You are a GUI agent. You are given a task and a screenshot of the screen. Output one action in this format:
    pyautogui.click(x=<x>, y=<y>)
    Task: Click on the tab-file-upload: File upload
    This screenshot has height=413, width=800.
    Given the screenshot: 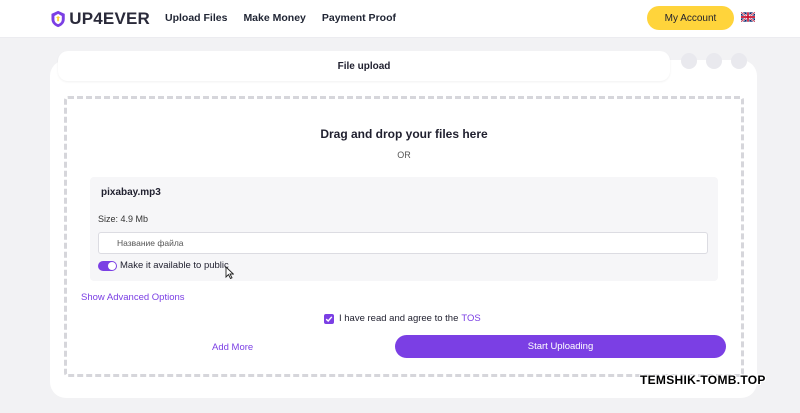 What is the action you would take?
    pyautogui.click(x=364, y=66)
    